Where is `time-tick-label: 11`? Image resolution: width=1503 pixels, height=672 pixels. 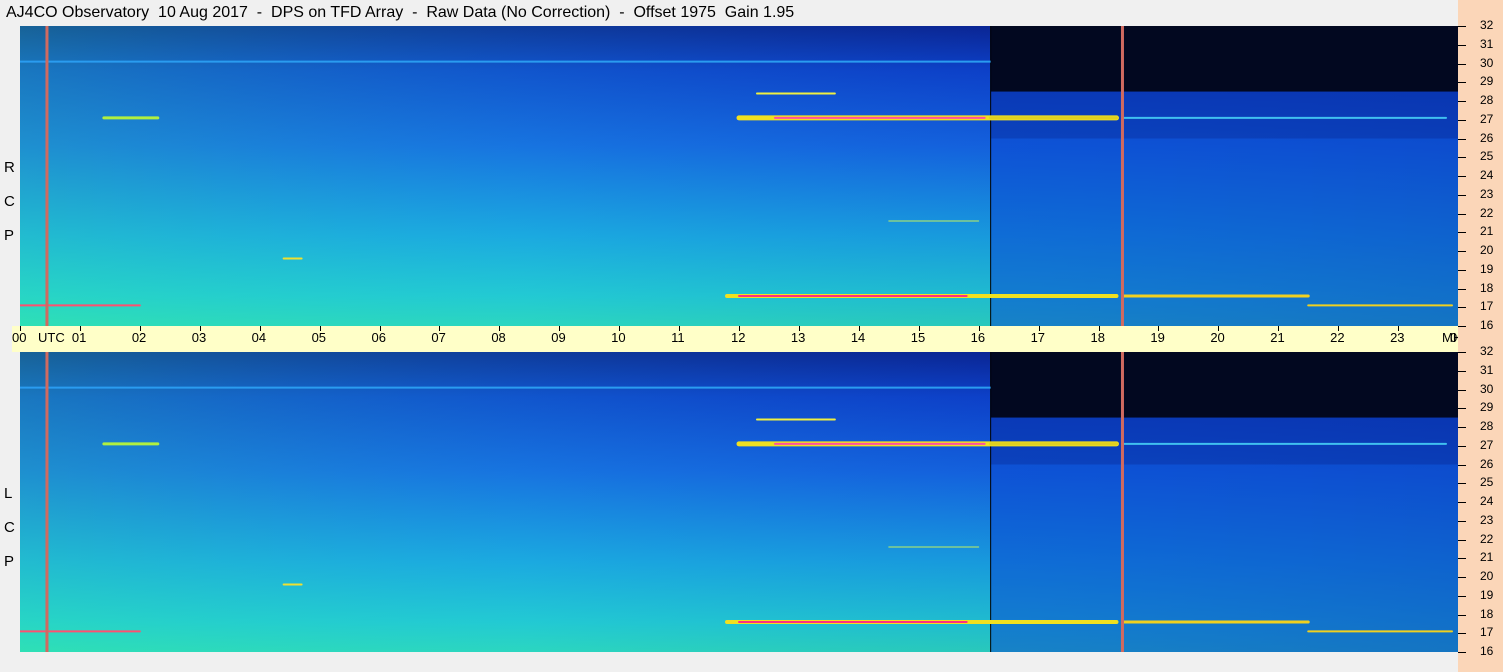
time-tick-label: 11 is located at coordinates (678, 337).